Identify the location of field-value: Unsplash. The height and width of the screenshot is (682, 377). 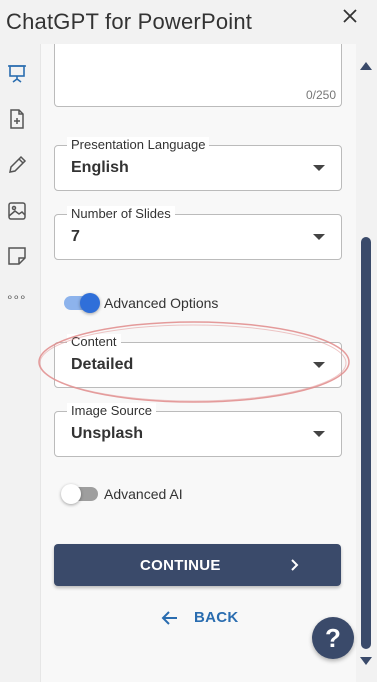
(107, 433).